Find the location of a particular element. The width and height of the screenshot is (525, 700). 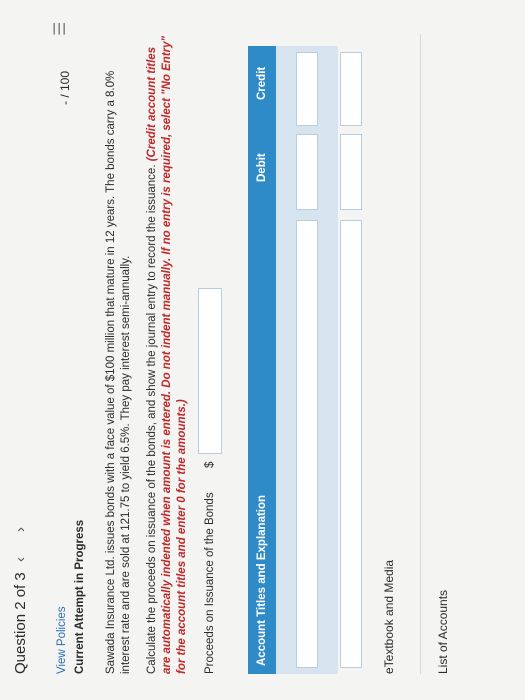

header-credit: Credit is located at coordinates (262, 83).